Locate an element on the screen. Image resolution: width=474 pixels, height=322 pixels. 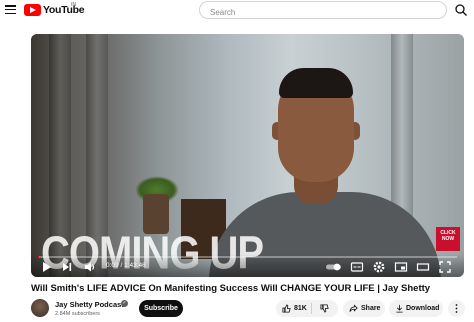
youtube-logo-icon is located at coordinates (32, 10).